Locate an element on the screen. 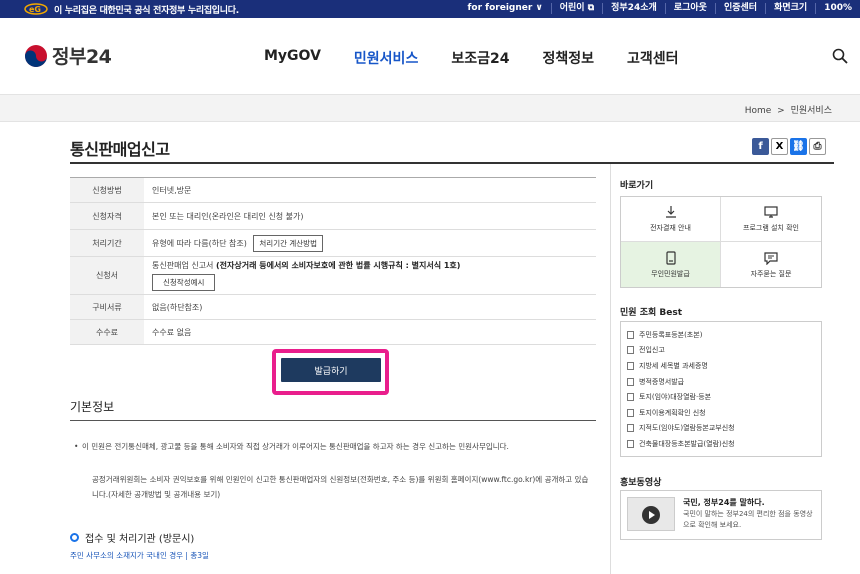  x-icon: X is located at coordinates (779, 146).